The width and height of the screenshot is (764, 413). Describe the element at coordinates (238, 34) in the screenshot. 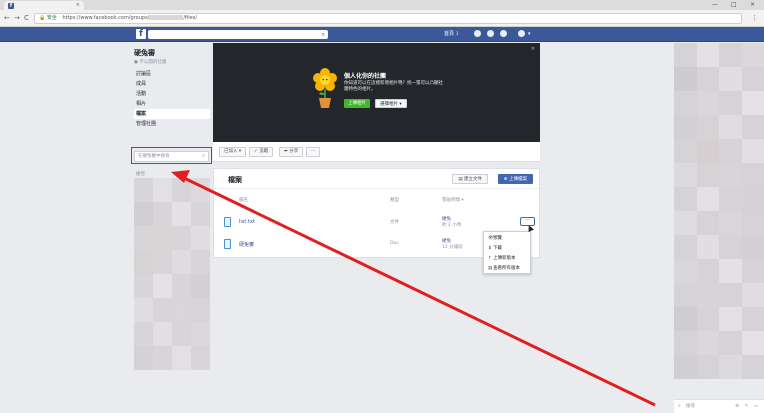

I see `facebook-search-input: ⌕` at that location.